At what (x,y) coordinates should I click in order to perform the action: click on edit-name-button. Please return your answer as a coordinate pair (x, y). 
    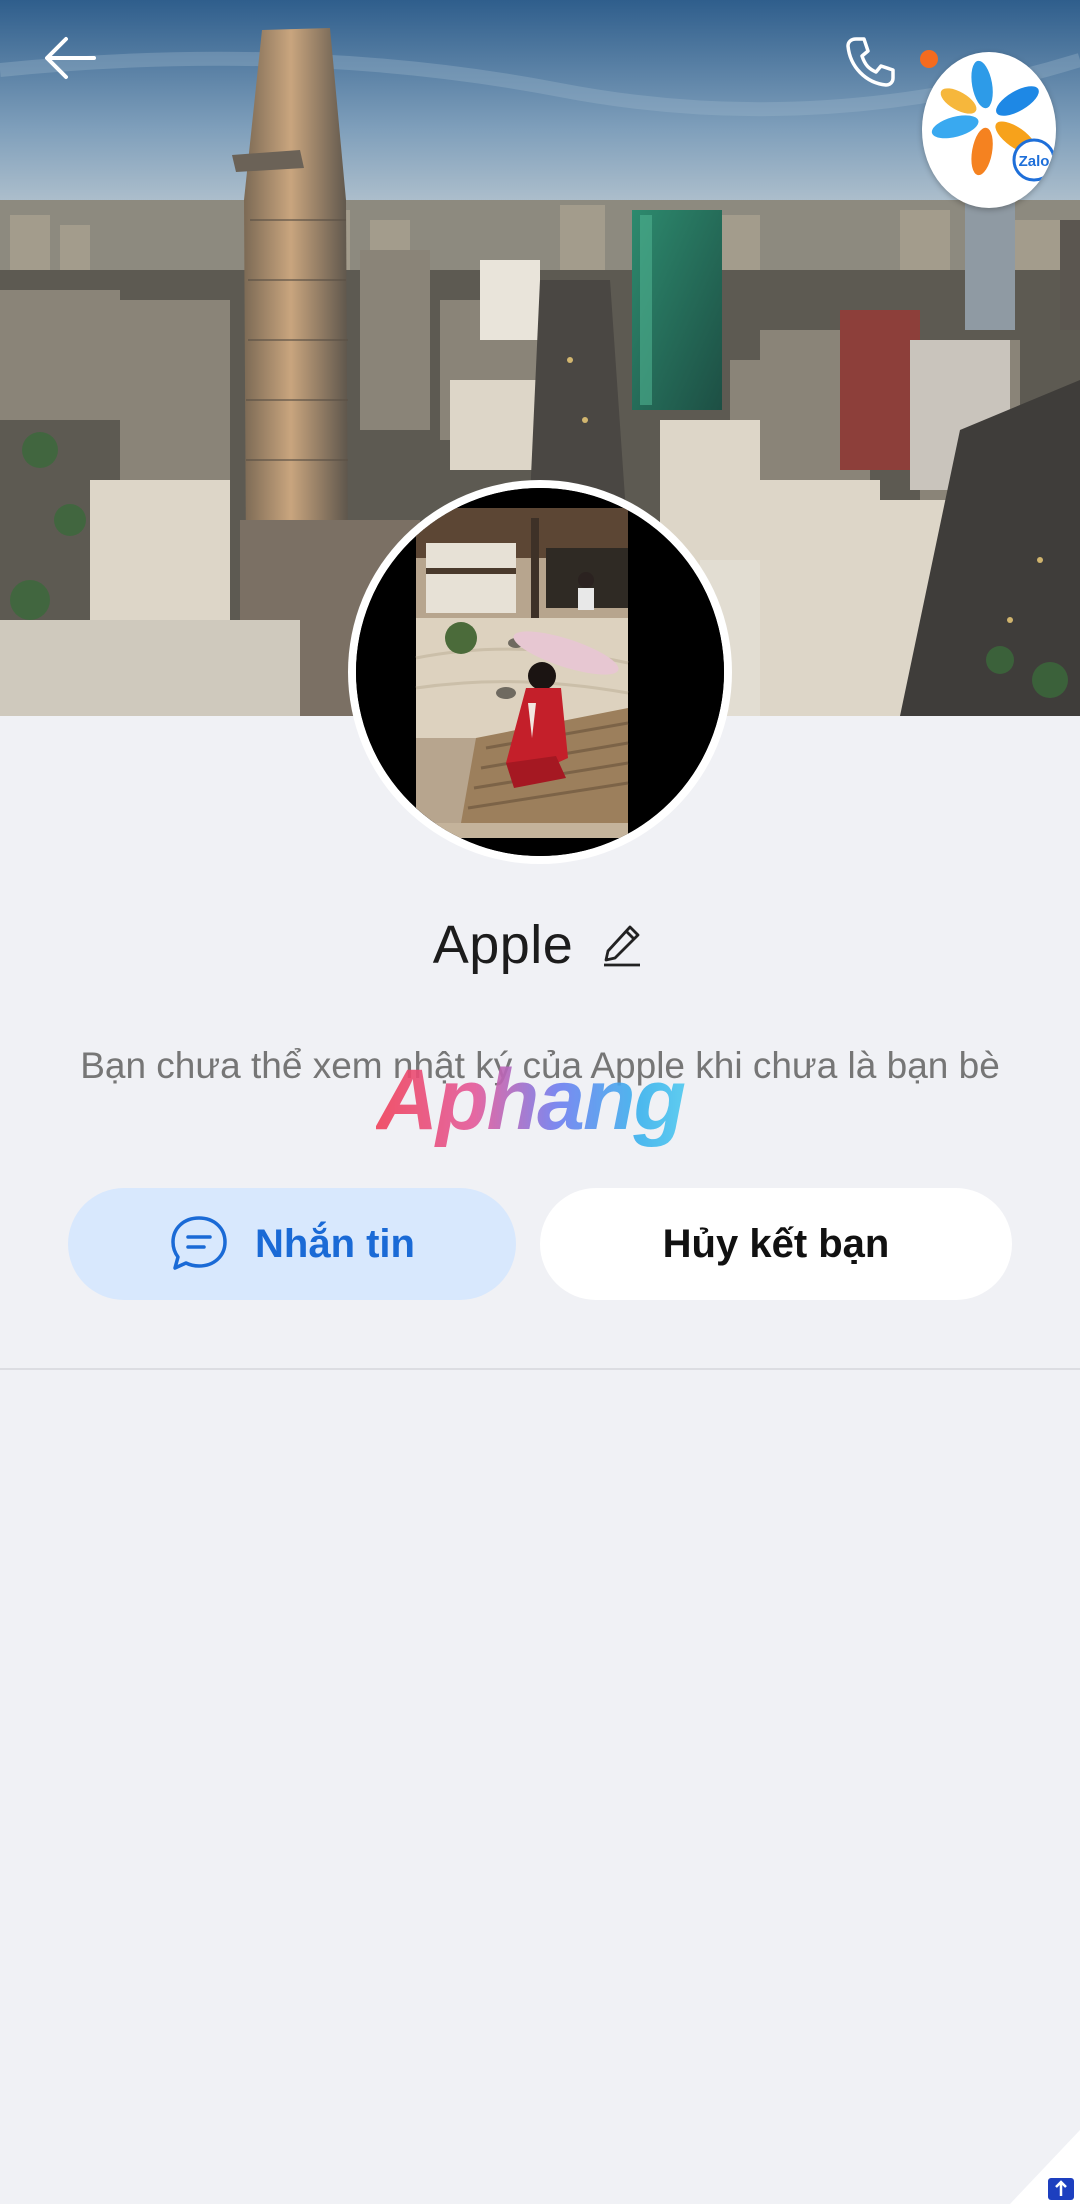
    Looking at the image, I should click on (622, 945).